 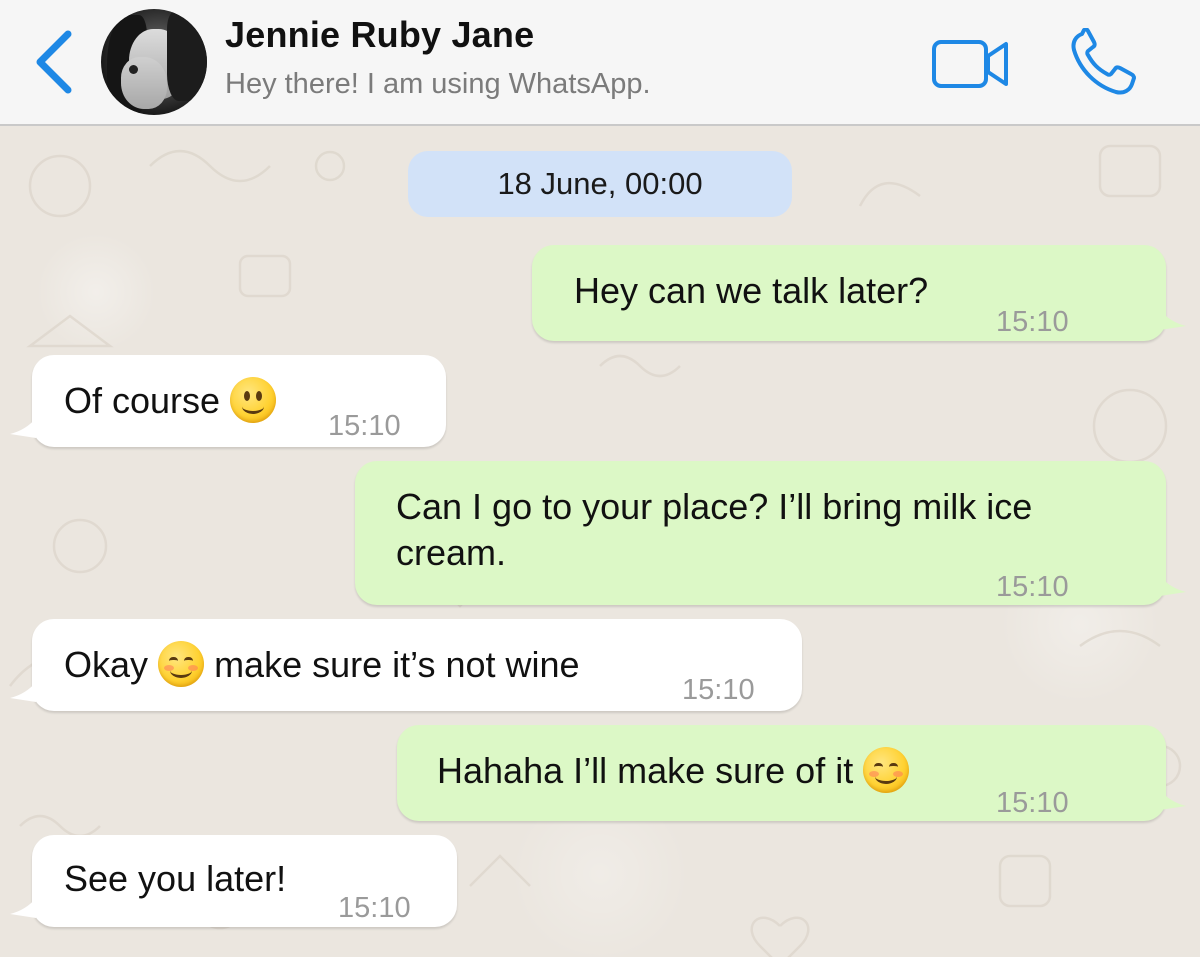 I want to click on message-text-line: Okay make sure it’s not wine, so click(x=322, y=664).